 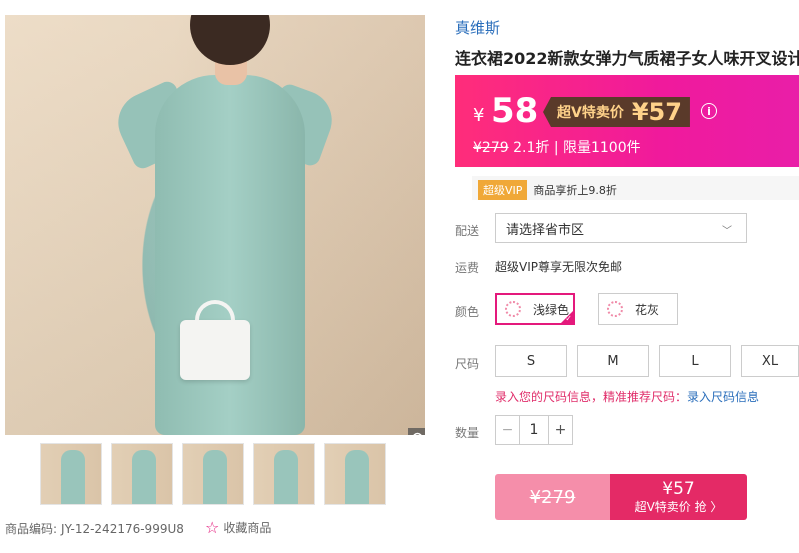 What do you see at coordinates (467, 231) in the screenshot?
I see `shipping-label: 配送` at bounding box center [467, 231].